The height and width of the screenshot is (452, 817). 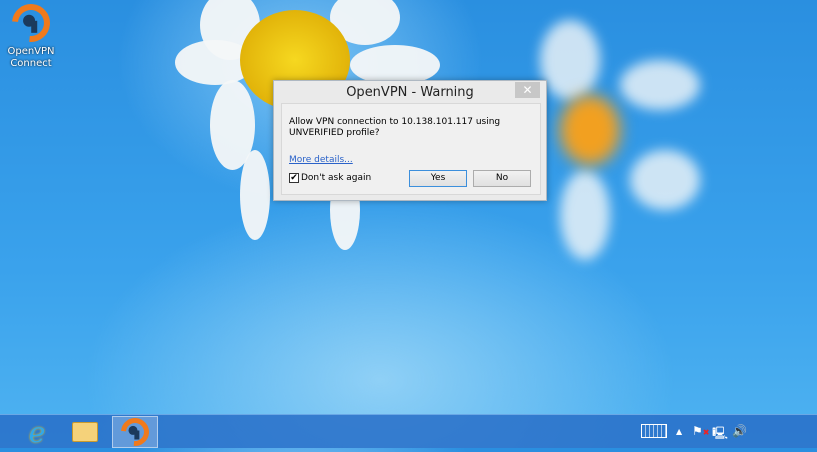 I want to click on folder-icon, so click(x=85, y=432).